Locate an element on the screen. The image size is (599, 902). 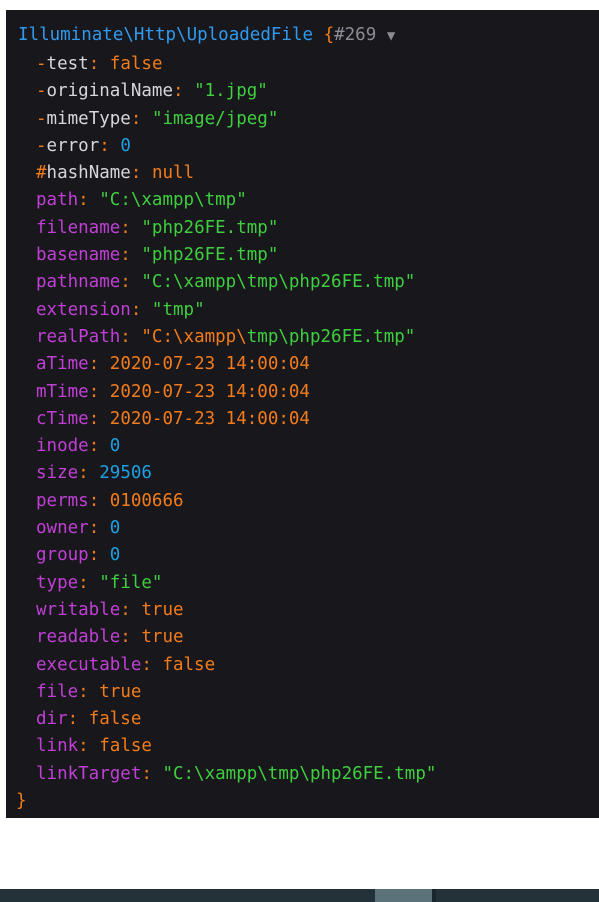
dump-object-header: Illuminate\Http\UploadedFile {#269 ▼ is located at coordinates (307, 36).